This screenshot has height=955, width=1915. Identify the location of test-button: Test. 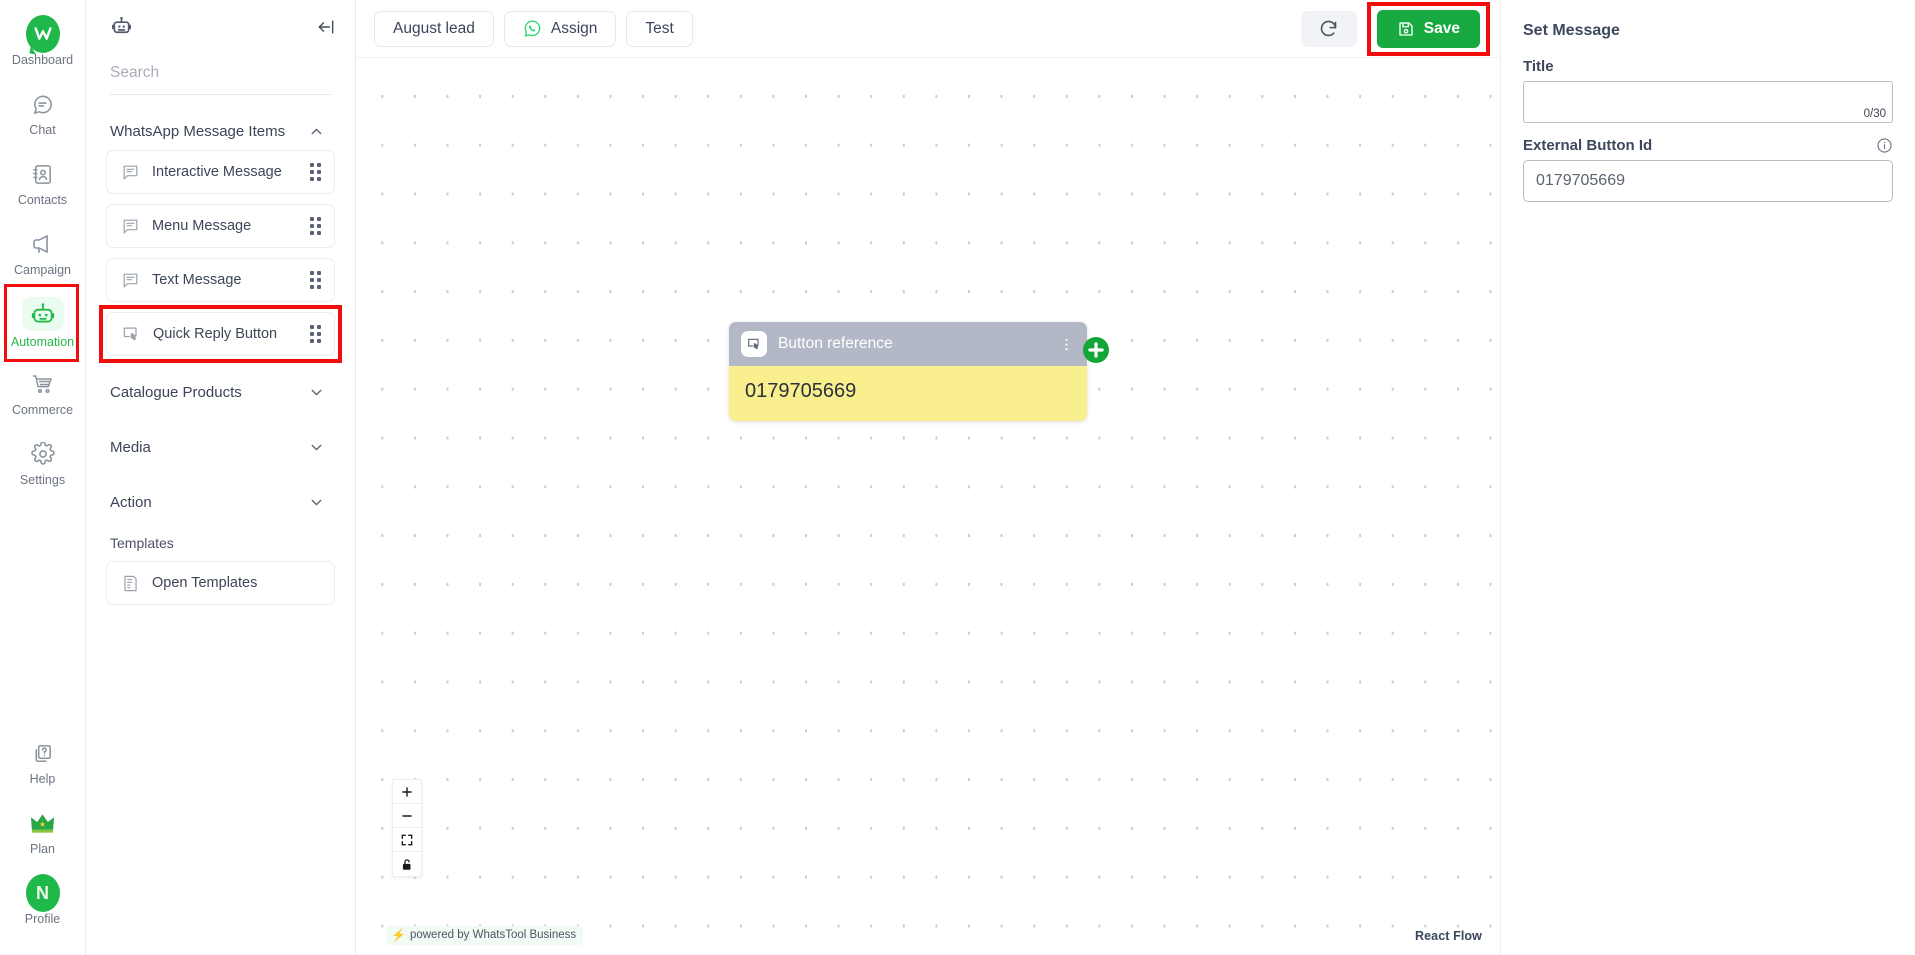
(659, 28).